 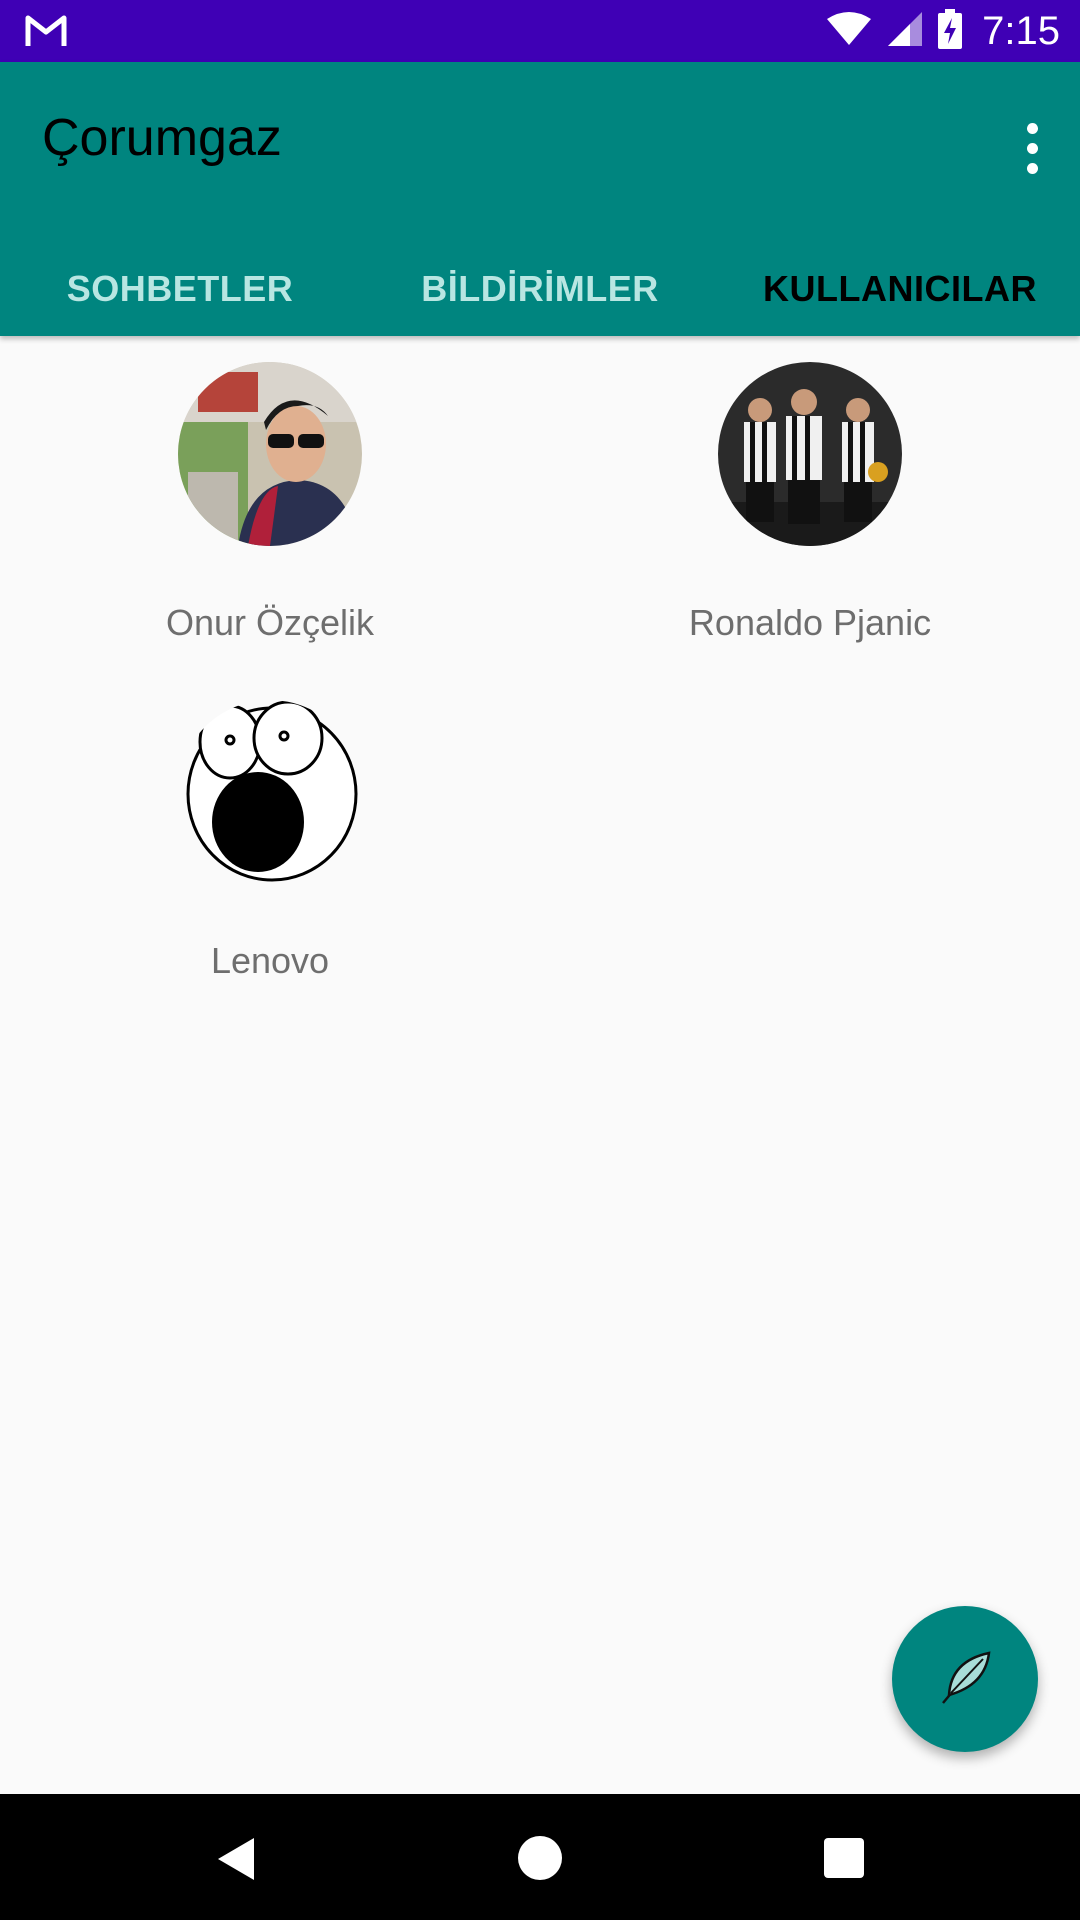 What do you see at coordinates (810, 622) in the screenshot?
I see `user-name: Ronaldo Pjanic` at bounding box center [810, 622].